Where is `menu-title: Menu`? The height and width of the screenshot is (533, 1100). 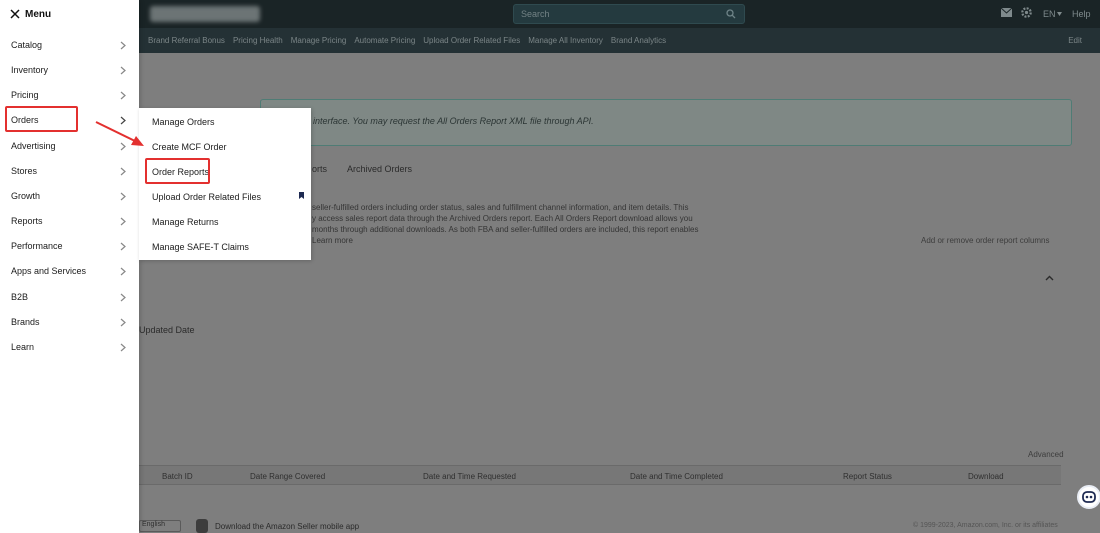
menu-title: Menu is located at coordinates (38, 14).